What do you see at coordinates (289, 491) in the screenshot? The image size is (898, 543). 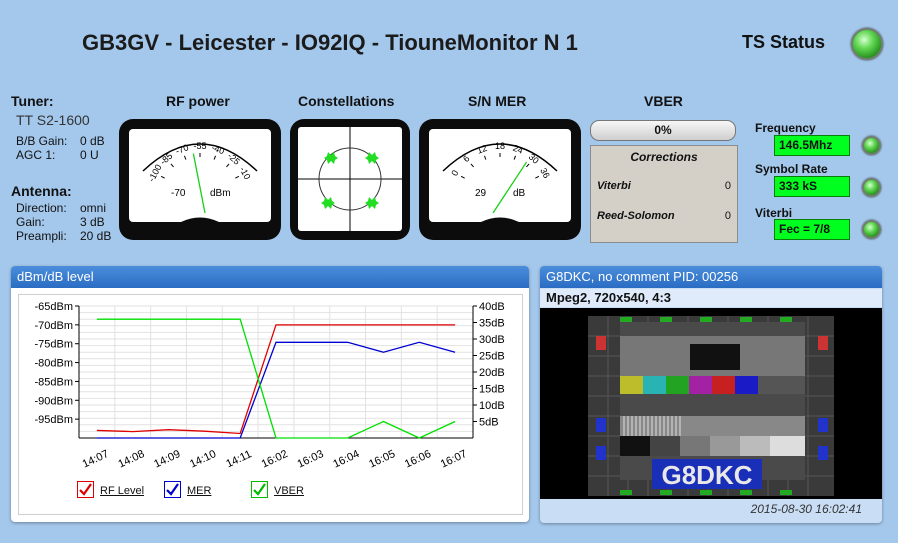 I see `legend-vber-label: VBER` at bounding box center [289, 491].